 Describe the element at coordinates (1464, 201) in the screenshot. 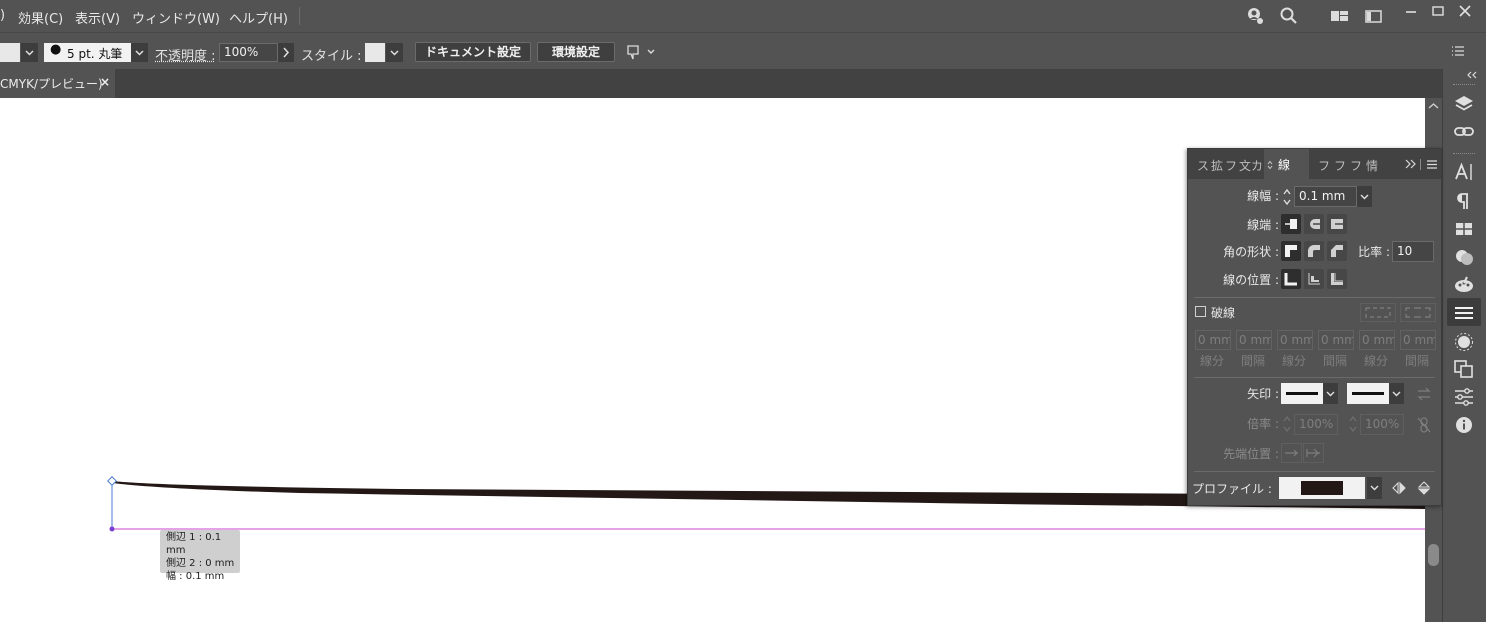

I see `paragraph-icon` at that location.